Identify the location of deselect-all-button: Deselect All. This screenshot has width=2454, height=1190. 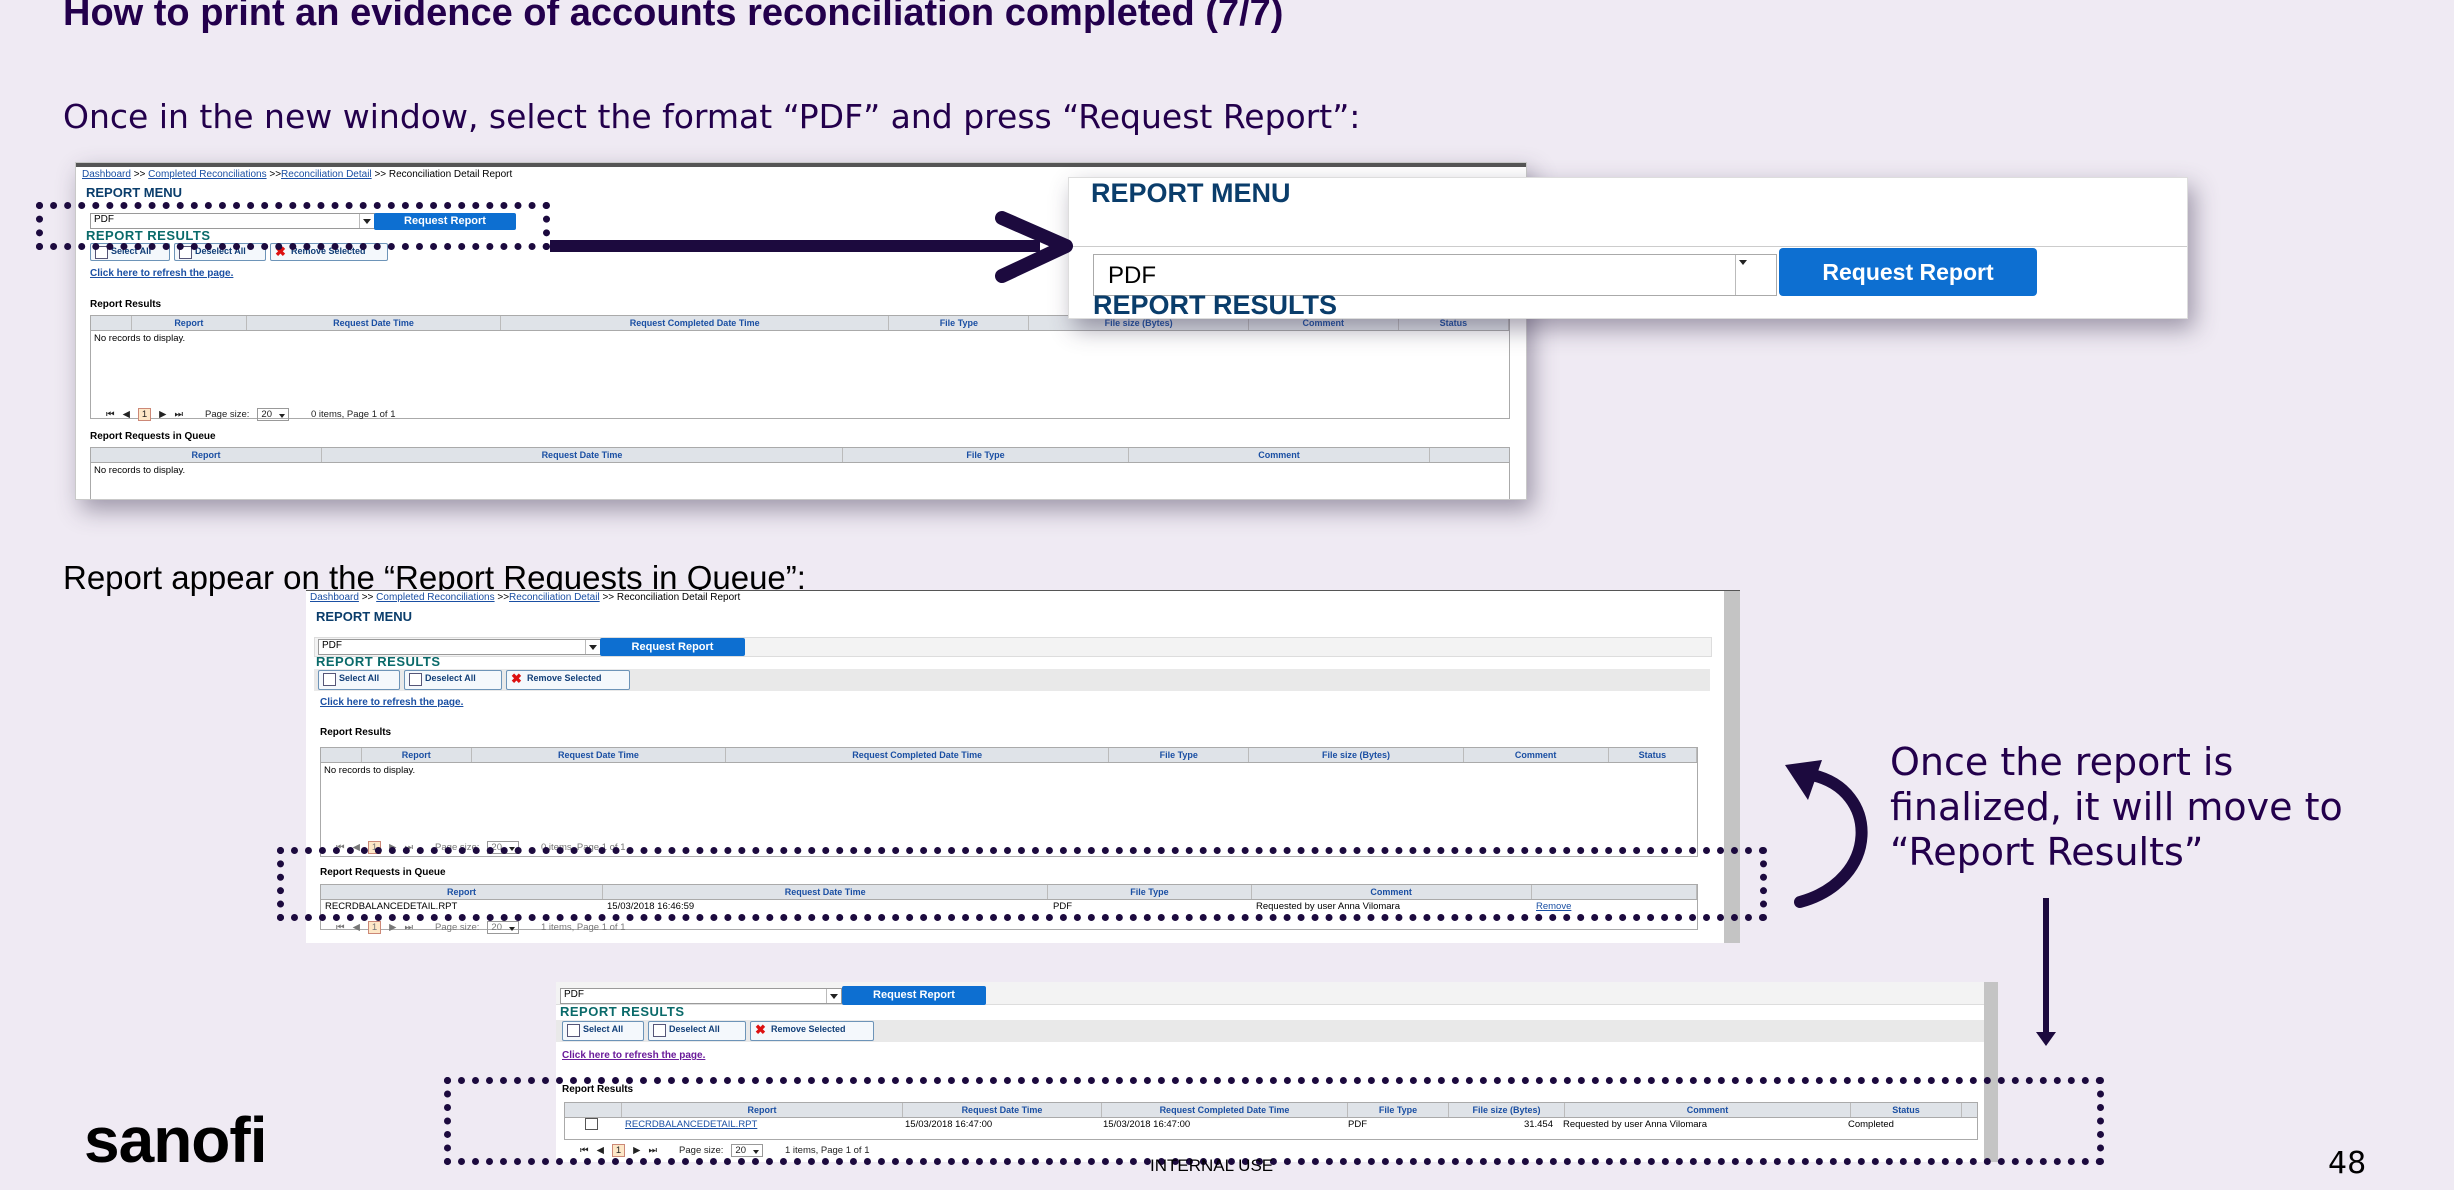
(697, 1031).